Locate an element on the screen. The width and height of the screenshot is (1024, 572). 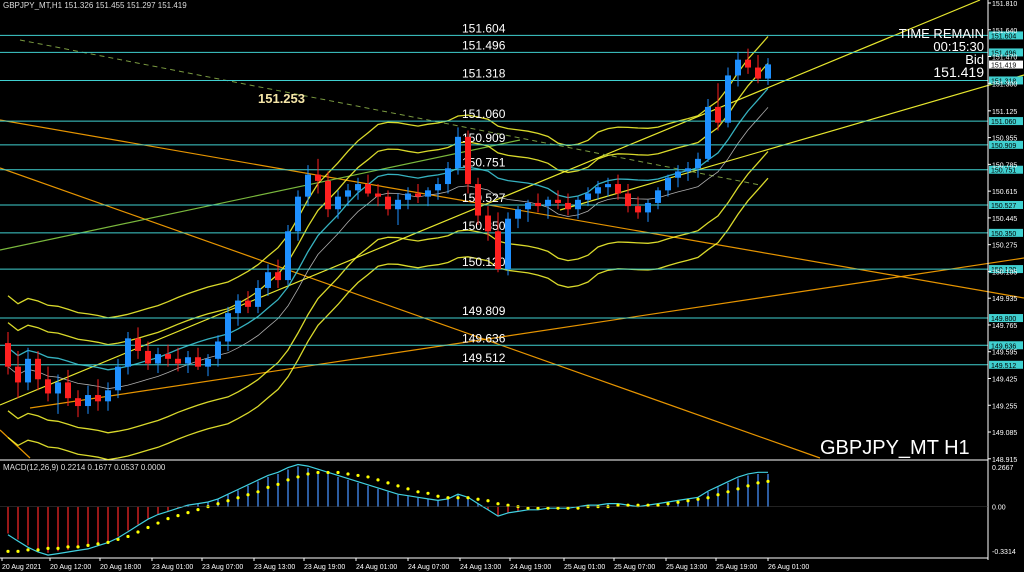
current-price-tag-text: 151.419 is located at coordinates (1003, 66).